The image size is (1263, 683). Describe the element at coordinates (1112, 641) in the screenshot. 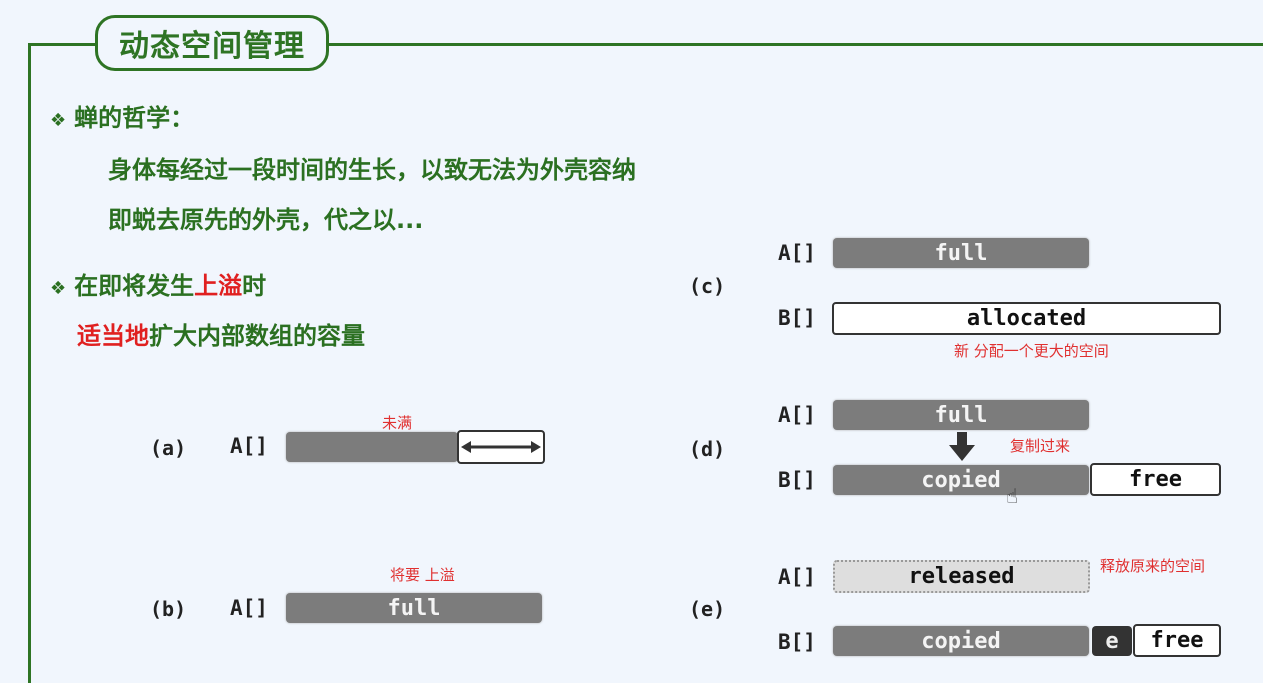

I see `diagram-e-new-element: e` at that location.